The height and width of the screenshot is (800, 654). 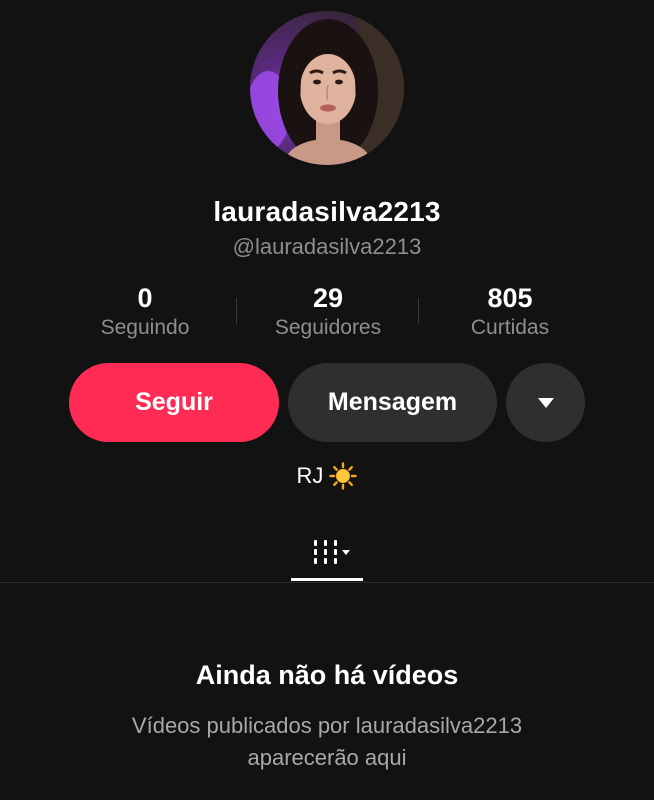 What do you see at coordinates (174, 402) in the screenshot?
I see `follow-button: Seguir` at bounding box center [174, 402].